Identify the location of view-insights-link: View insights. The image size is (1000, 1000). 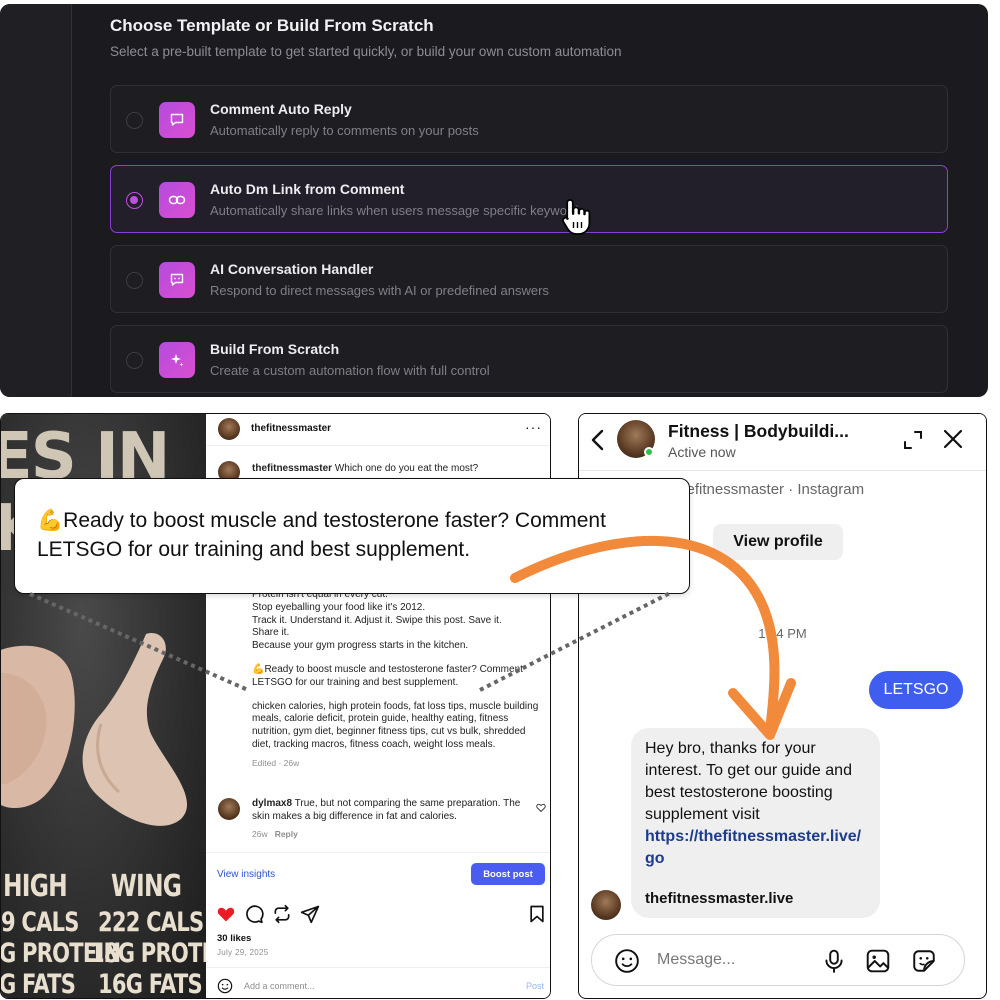
(246, 874).